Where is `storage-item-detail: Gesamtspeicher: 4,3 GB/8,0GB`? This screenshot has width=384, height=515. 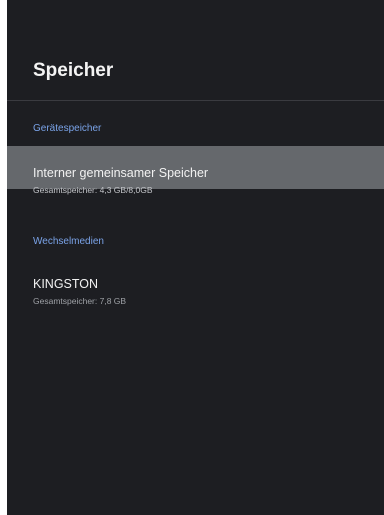 storage-item-detail: Gesamtspeicher: 4,3 GB/8,0GB is located at coordinates (93, 190).